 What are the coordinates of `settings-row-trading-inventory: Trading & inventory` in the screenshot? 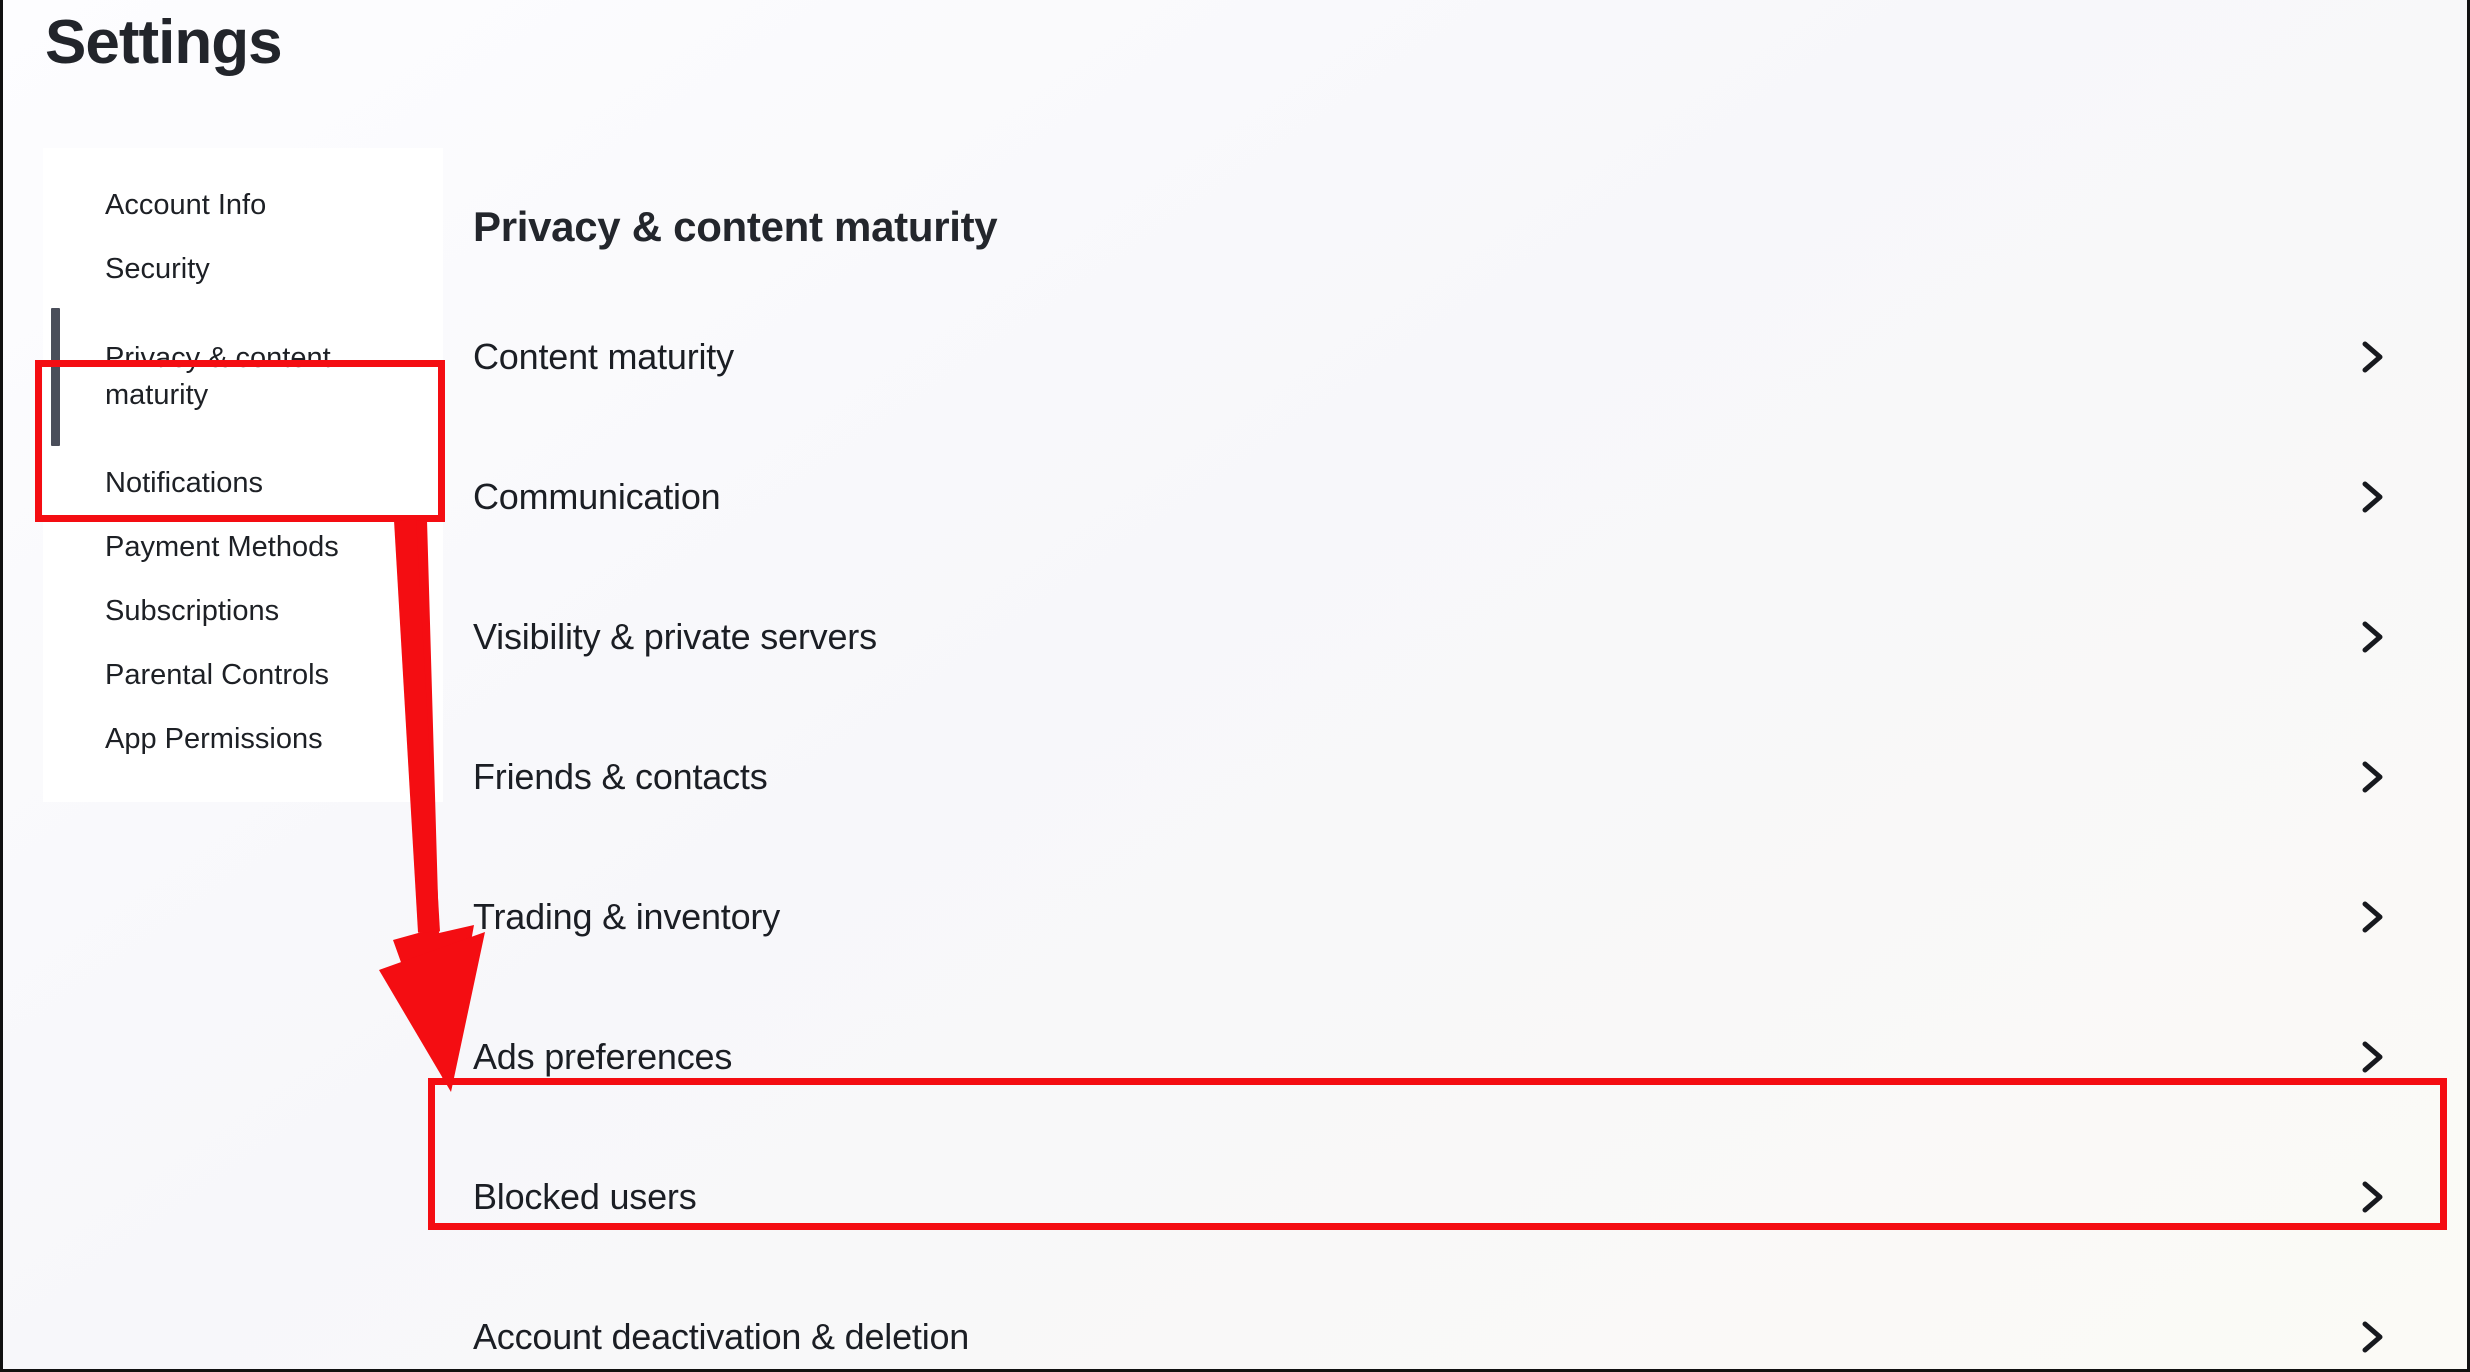 It's located at (1455, 917).